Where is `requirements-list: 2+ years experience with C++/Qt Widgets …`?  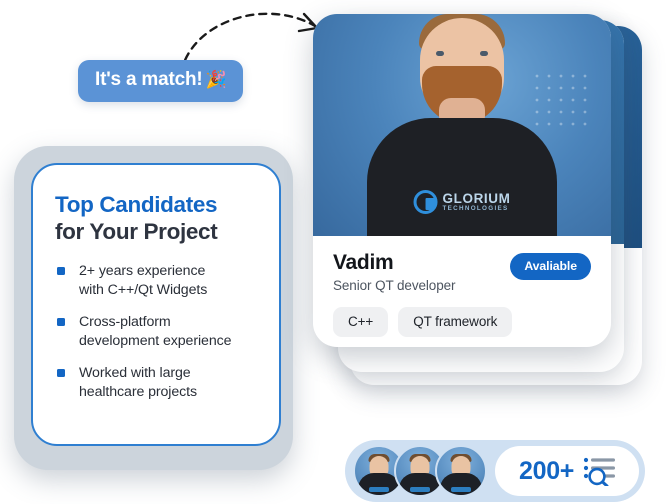
requirements-list: 2+ years experience with C++/Qt Widgets … is located at coordinates (156, 331).